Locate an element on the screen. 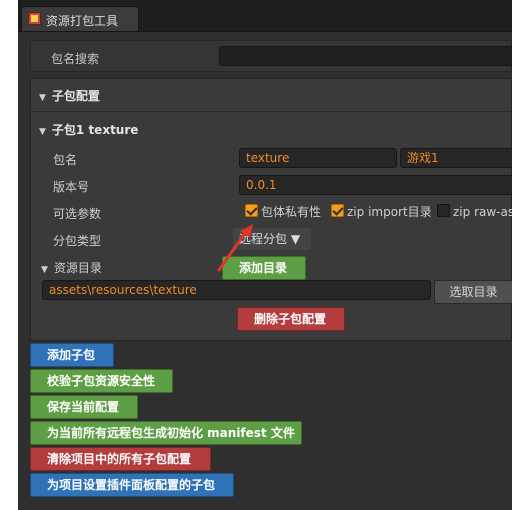  package-name-label: 包名 is located at coordinates (65, 160).